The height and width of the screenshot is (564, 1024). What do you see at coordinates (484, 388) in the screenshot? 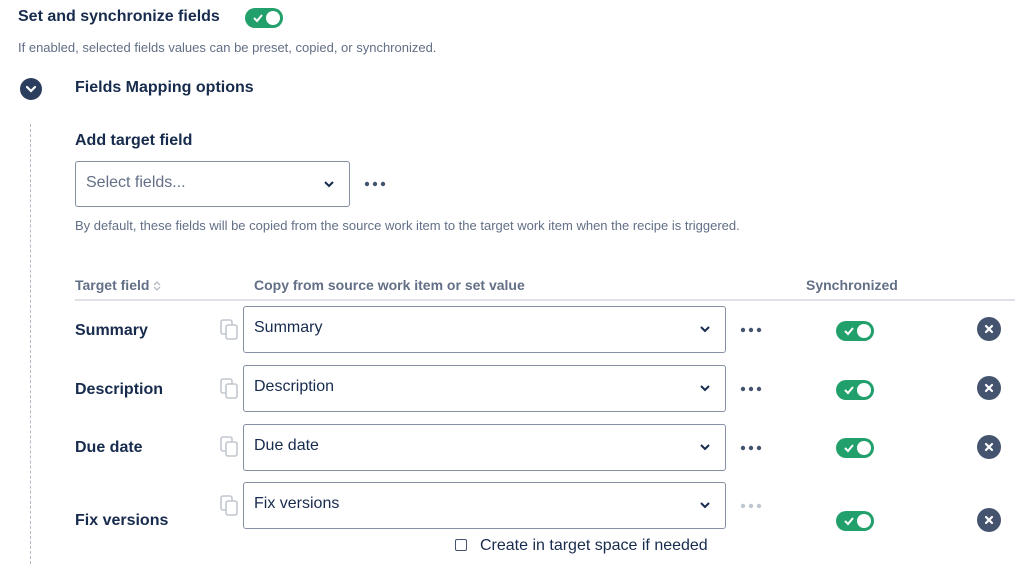
I see `field-select-description: Description` at bounding box center [484, 388].